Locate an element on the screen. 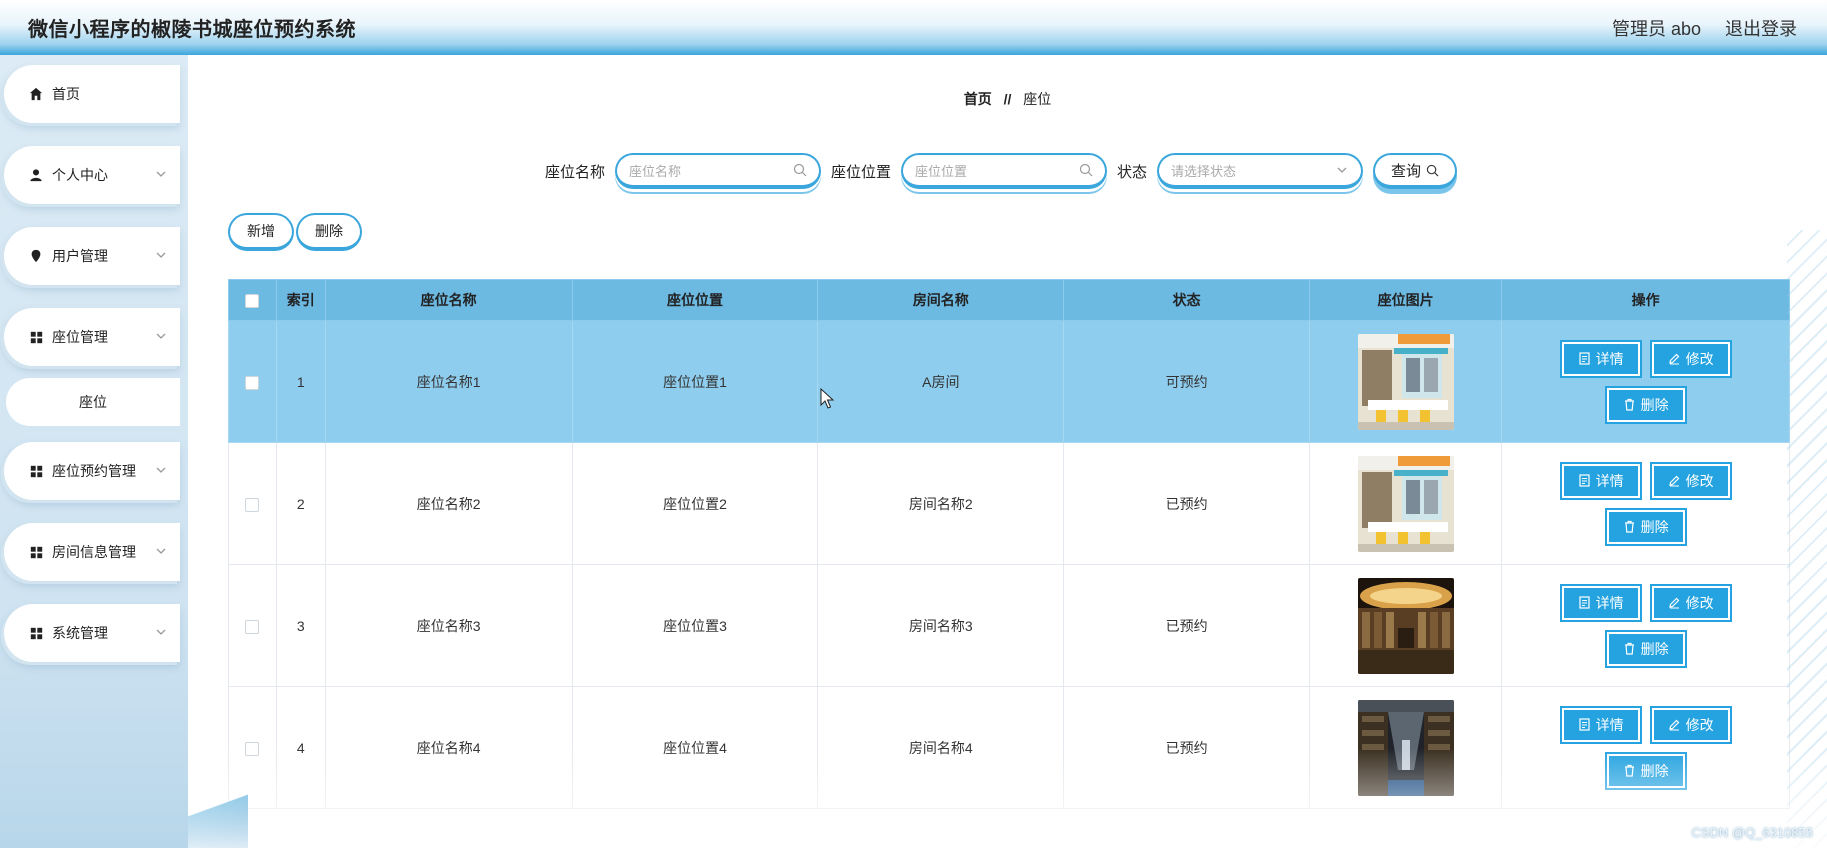  sidebar-item-user-management: 用户管理 is located at coordinates (92, 256).